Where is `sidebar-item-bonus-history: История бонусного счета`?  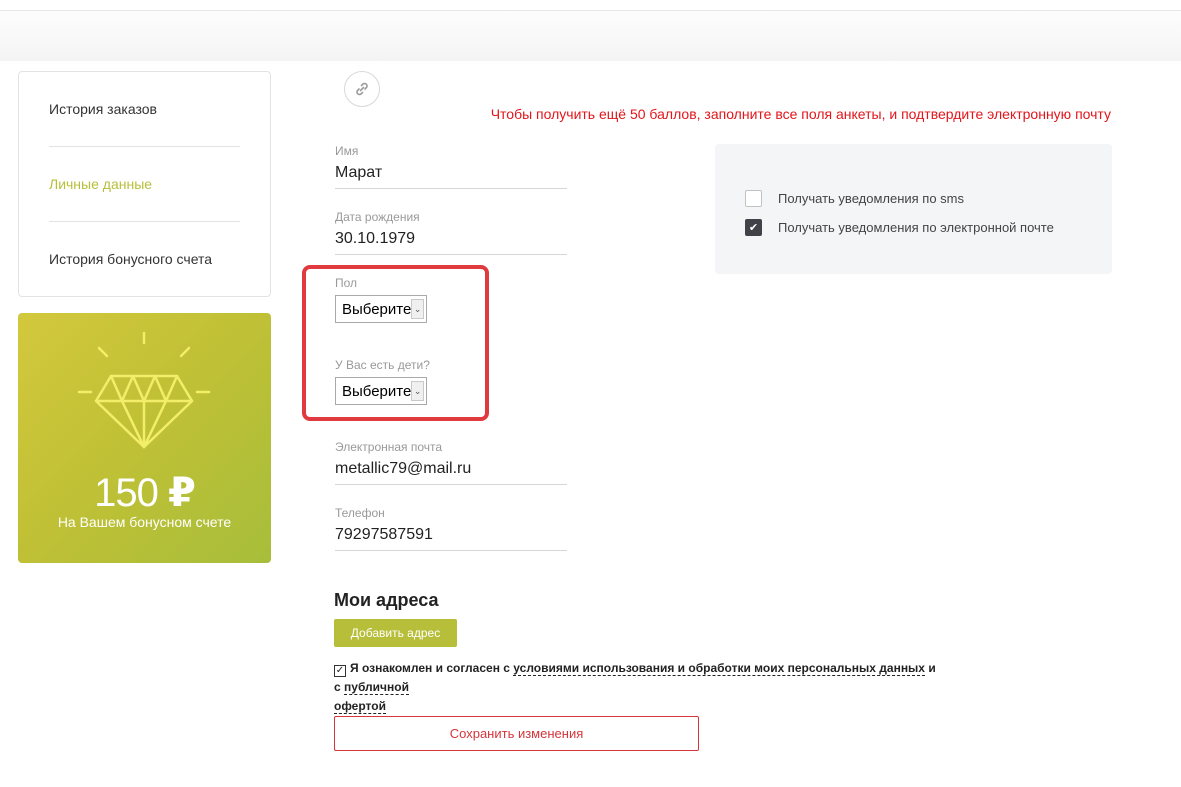
sidebar-item-bonus-history: История бонусного счета is located at coordinates (130, 259).